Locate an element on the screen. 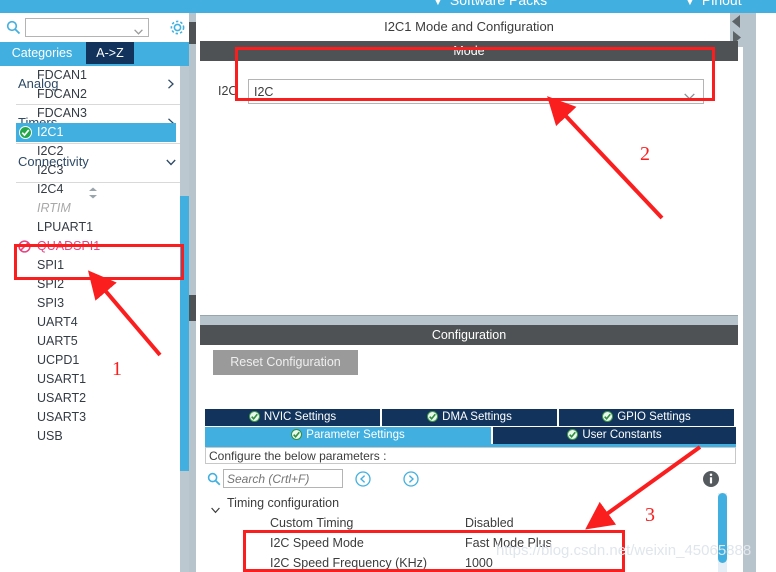 This screenshot has height=572, width=776. search-prev-icon is located at coordinates (363, 479).